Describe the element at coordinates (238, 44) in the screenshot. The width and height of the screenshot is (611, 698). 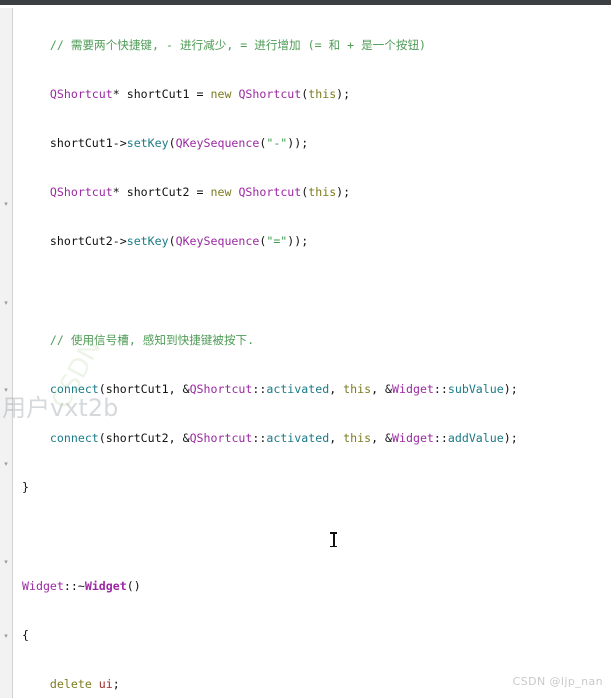
I see `comment-token: // 需要两个快捷键, - 进行减少, = 进行增加 (= 和 + 是一个按钮)` at that location.